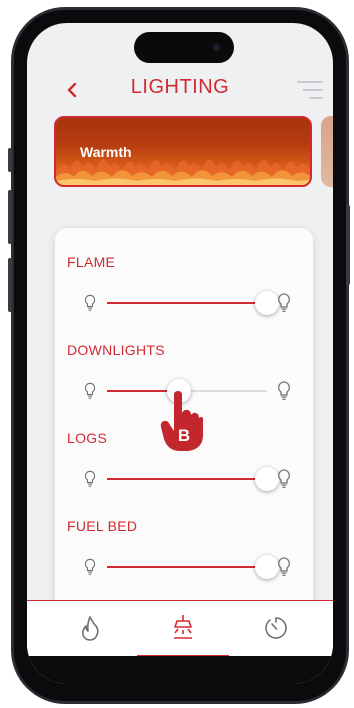 This screenshot has width=354, height=708. Describe the element at coordinates (106, 152) in the screenshot. I see `scene-label: Warmth` at that location.